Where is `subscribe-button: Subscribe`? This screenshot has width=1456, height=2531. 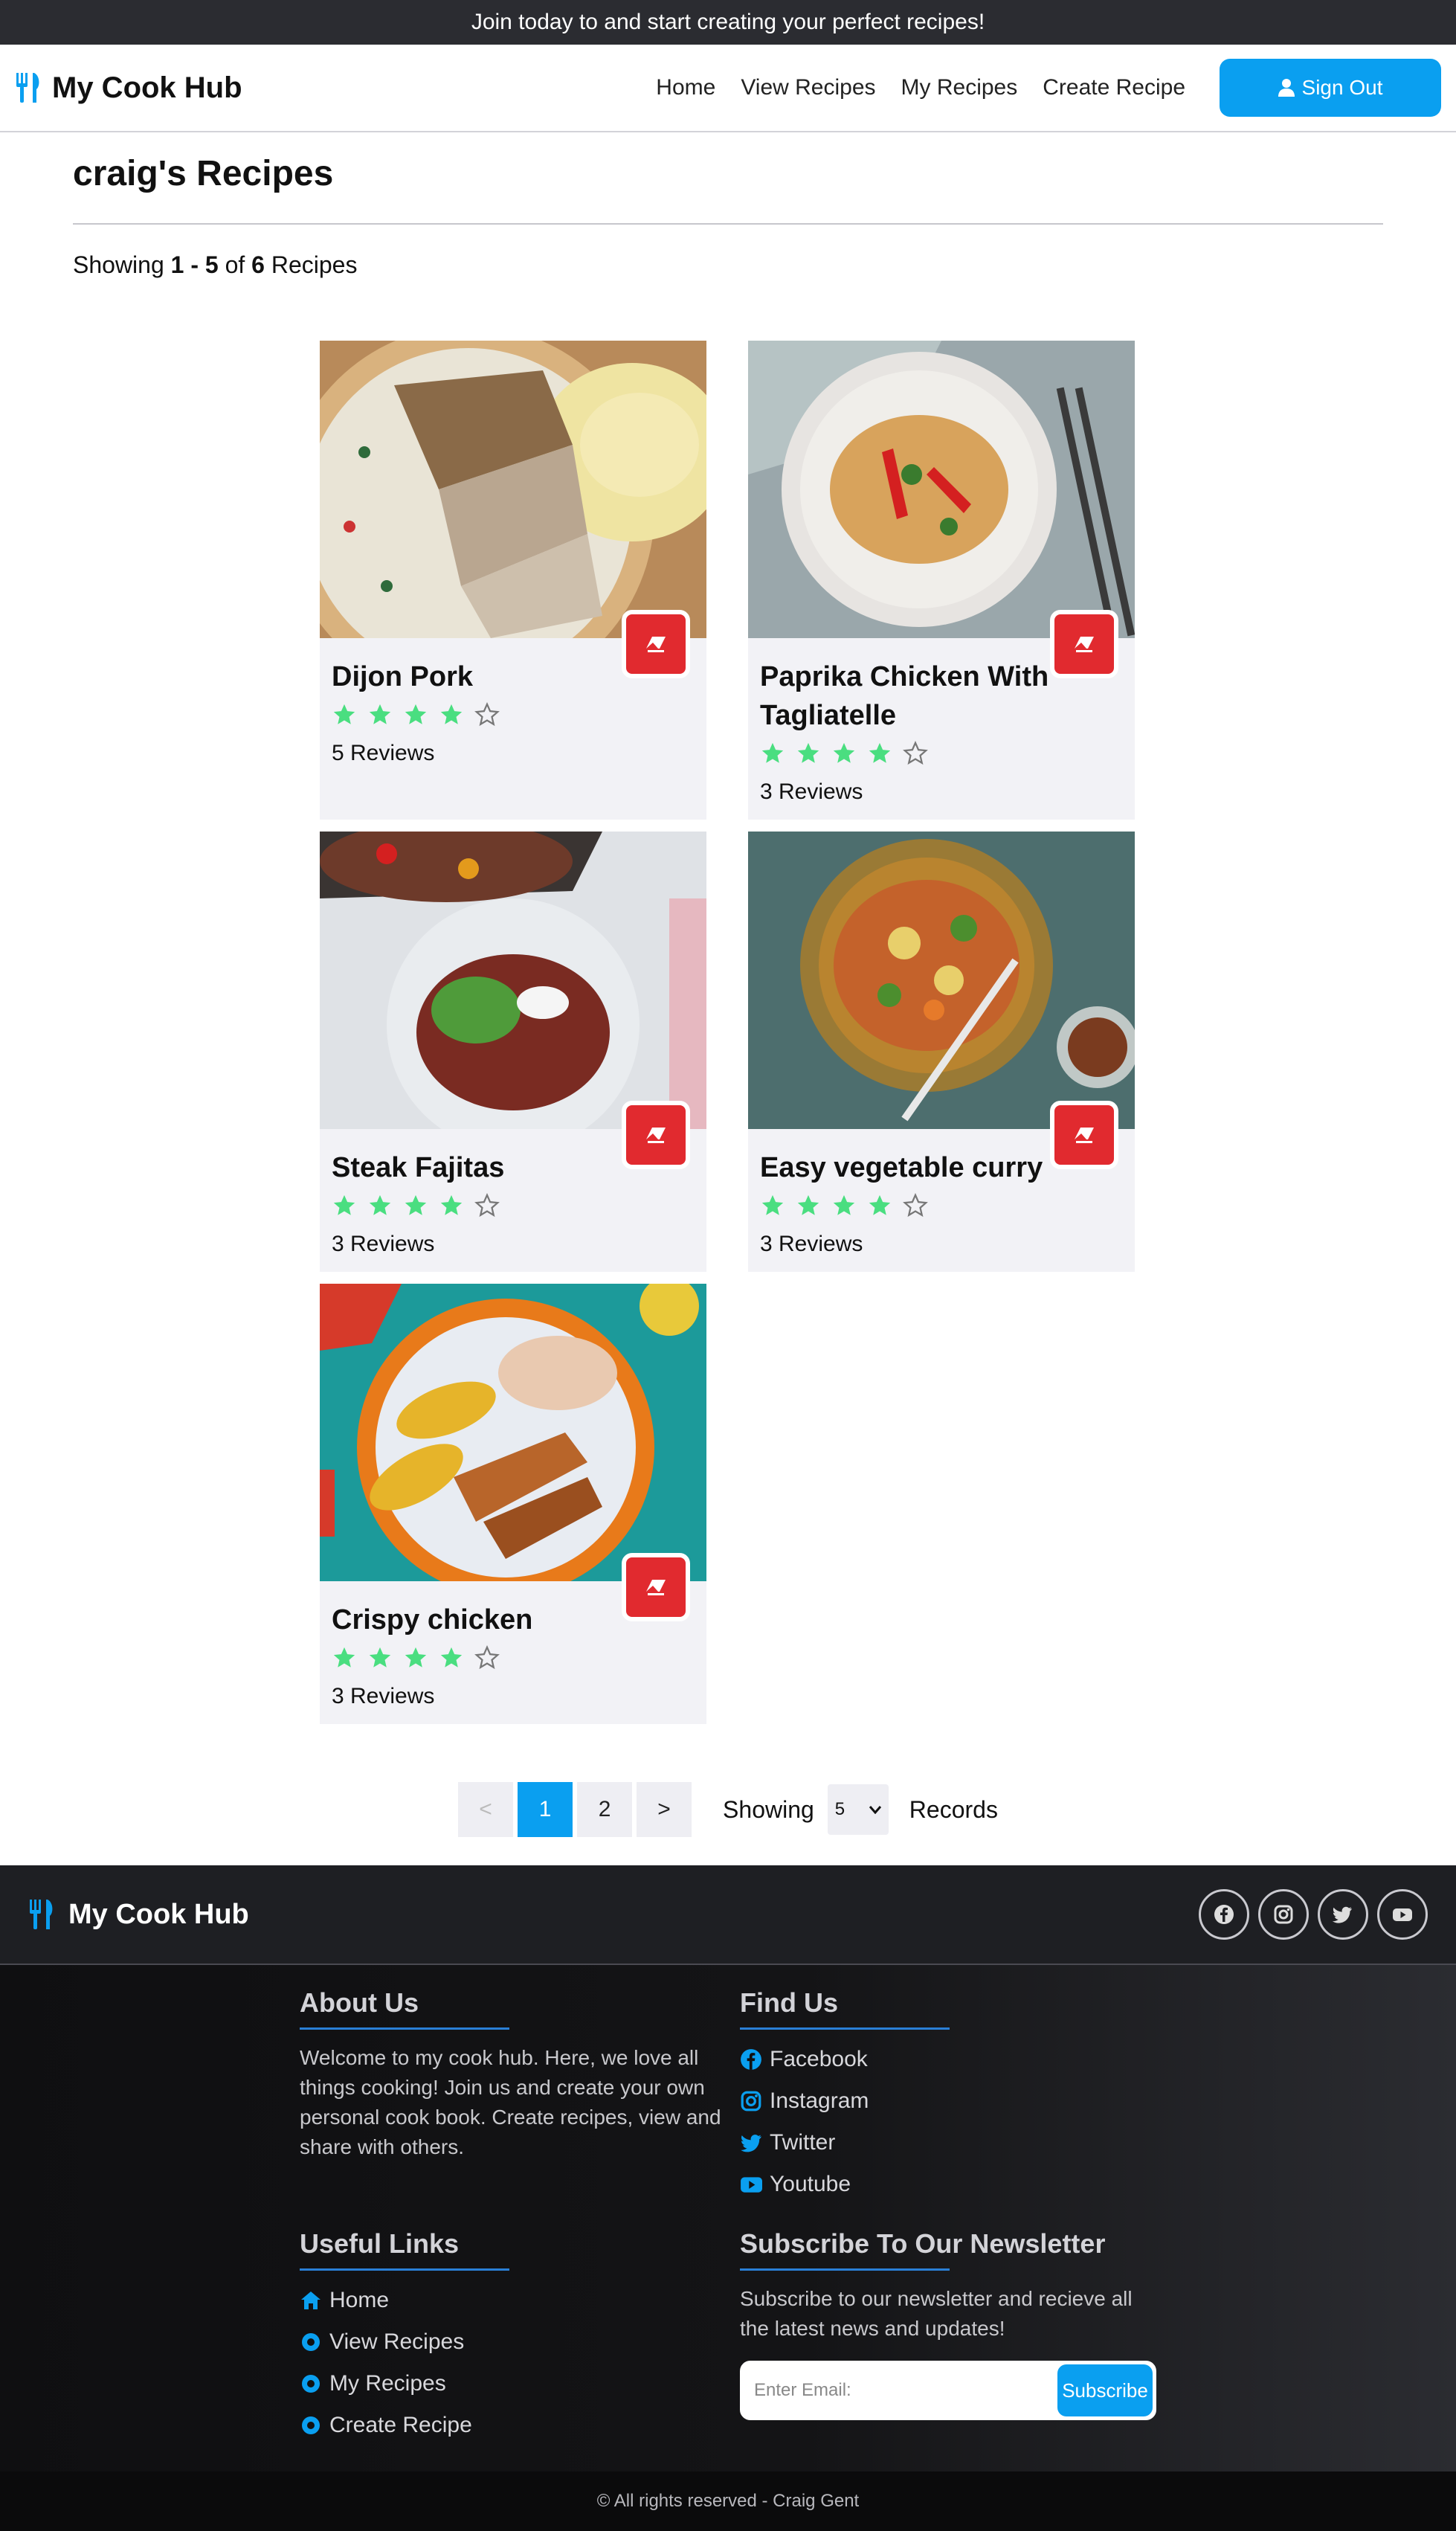 subscribe-button: Subscribe is located at coordinates (1105, 2390).